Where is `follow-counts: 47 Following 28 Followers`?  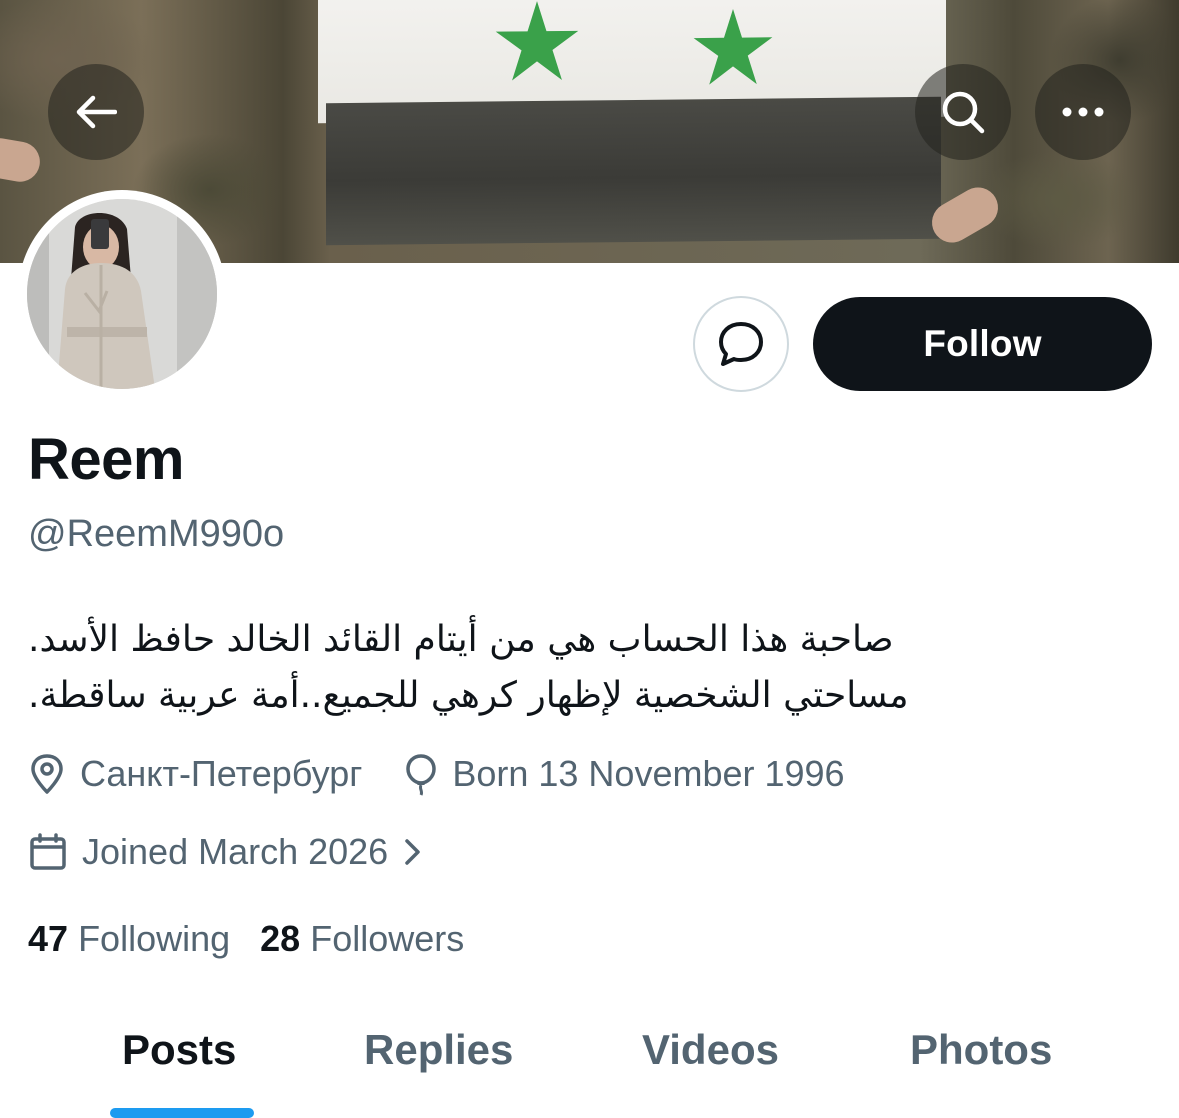
follow-counts: 47 Following 28 Followers is located at coordinates (261, 939).